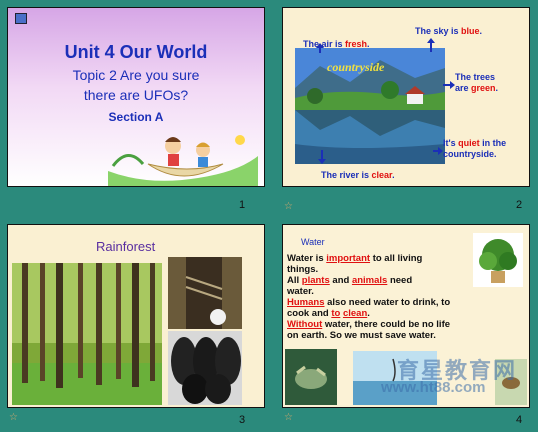 This screenshot has height=432, width=538. I want to click on quiet-label: It's quiet in the countryside., so click(474, 149).